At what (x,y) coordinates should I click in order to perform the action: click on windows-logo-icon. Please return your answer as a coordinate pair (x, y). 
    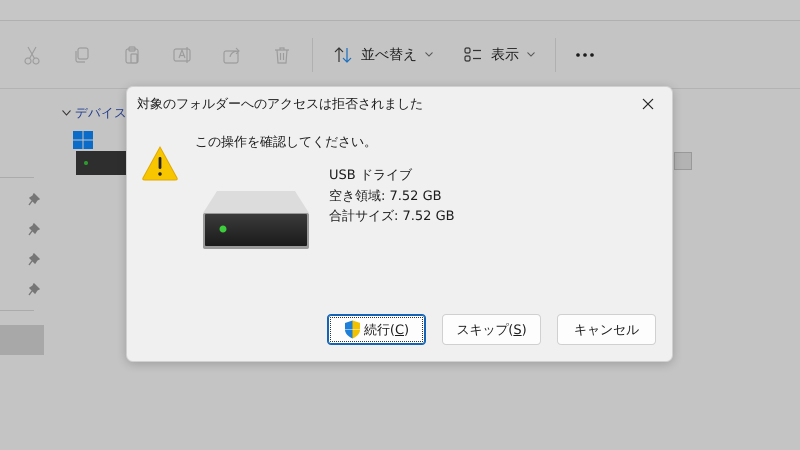
    Looking at the image, I should click on (83, 140).